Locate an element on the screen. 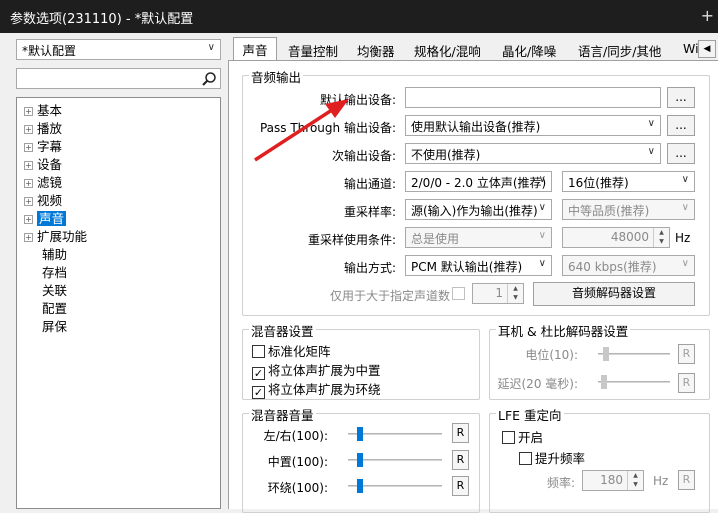 Image resolution: width=718 pixels, height=513 pixels. bit-depth-select: 16位(推荐) ∨ is located at coordinates (628, 181).